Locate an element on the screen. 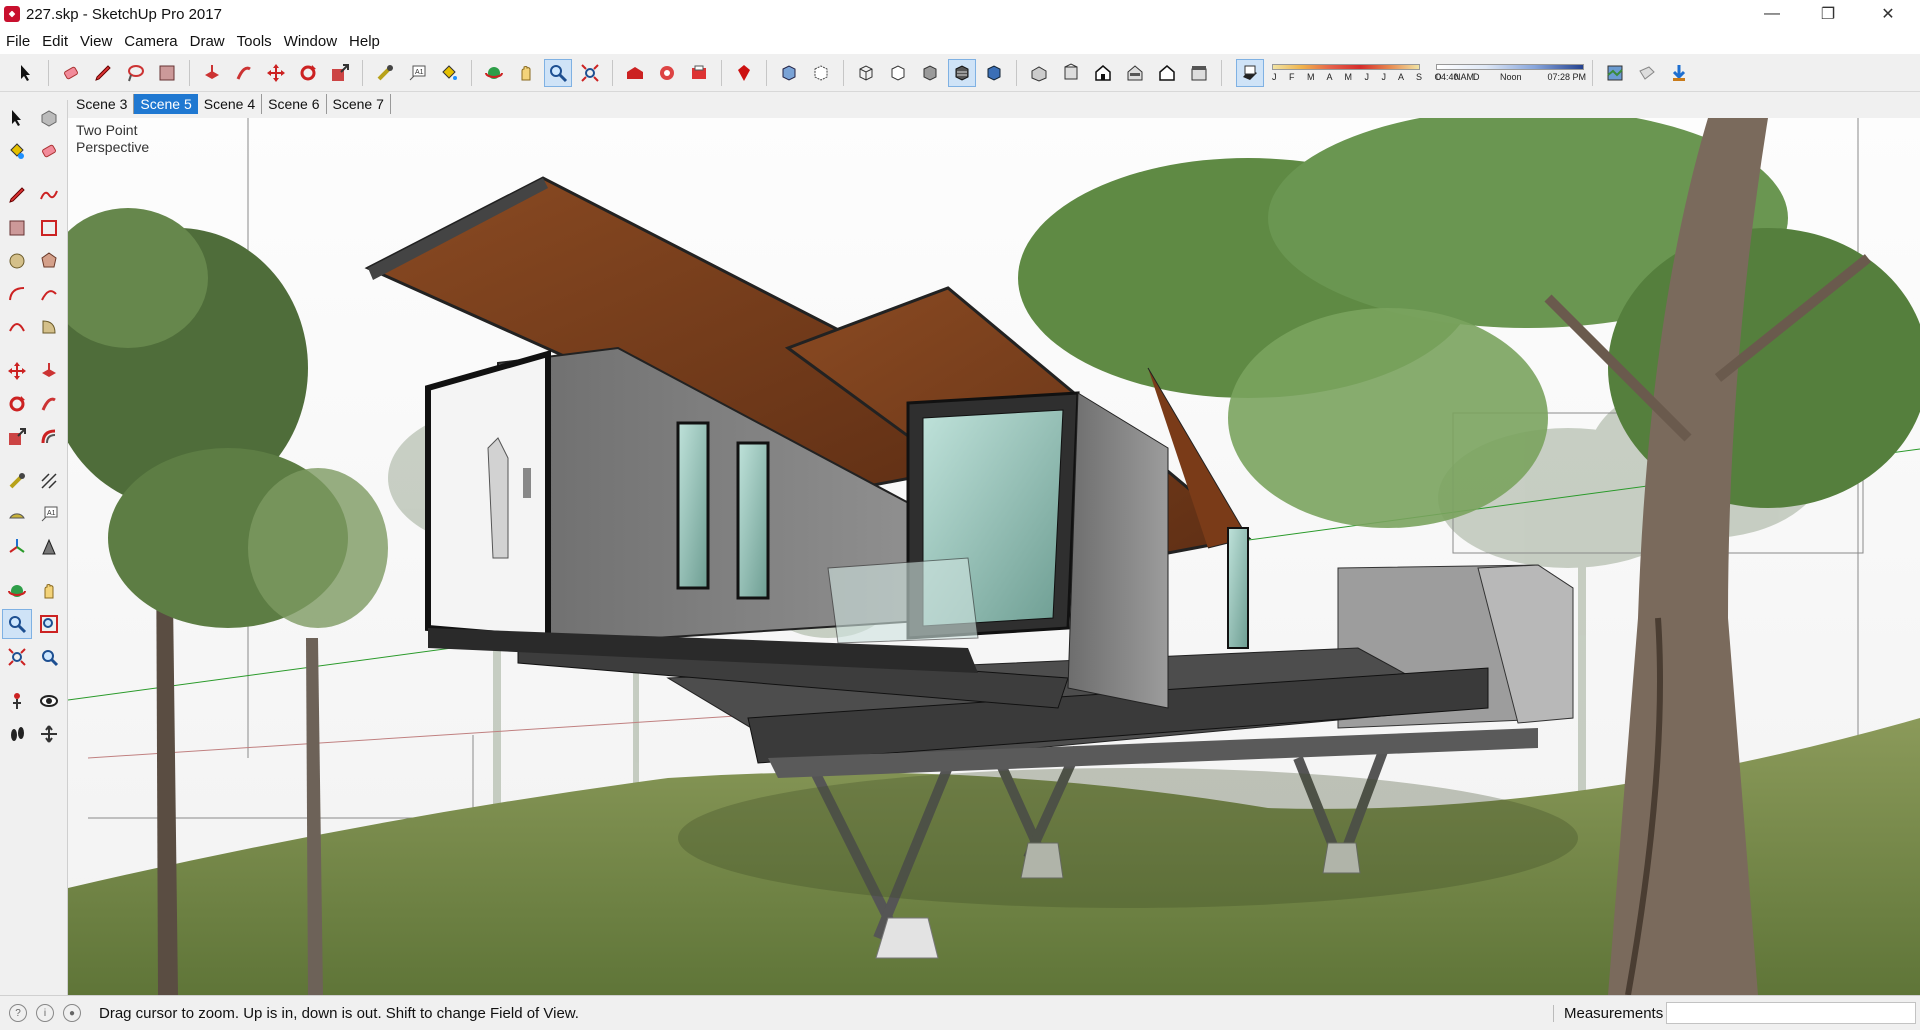 The height and width of the screenshot is (1030, 1920). warehouse-icon is located at coordinates (635, 73).